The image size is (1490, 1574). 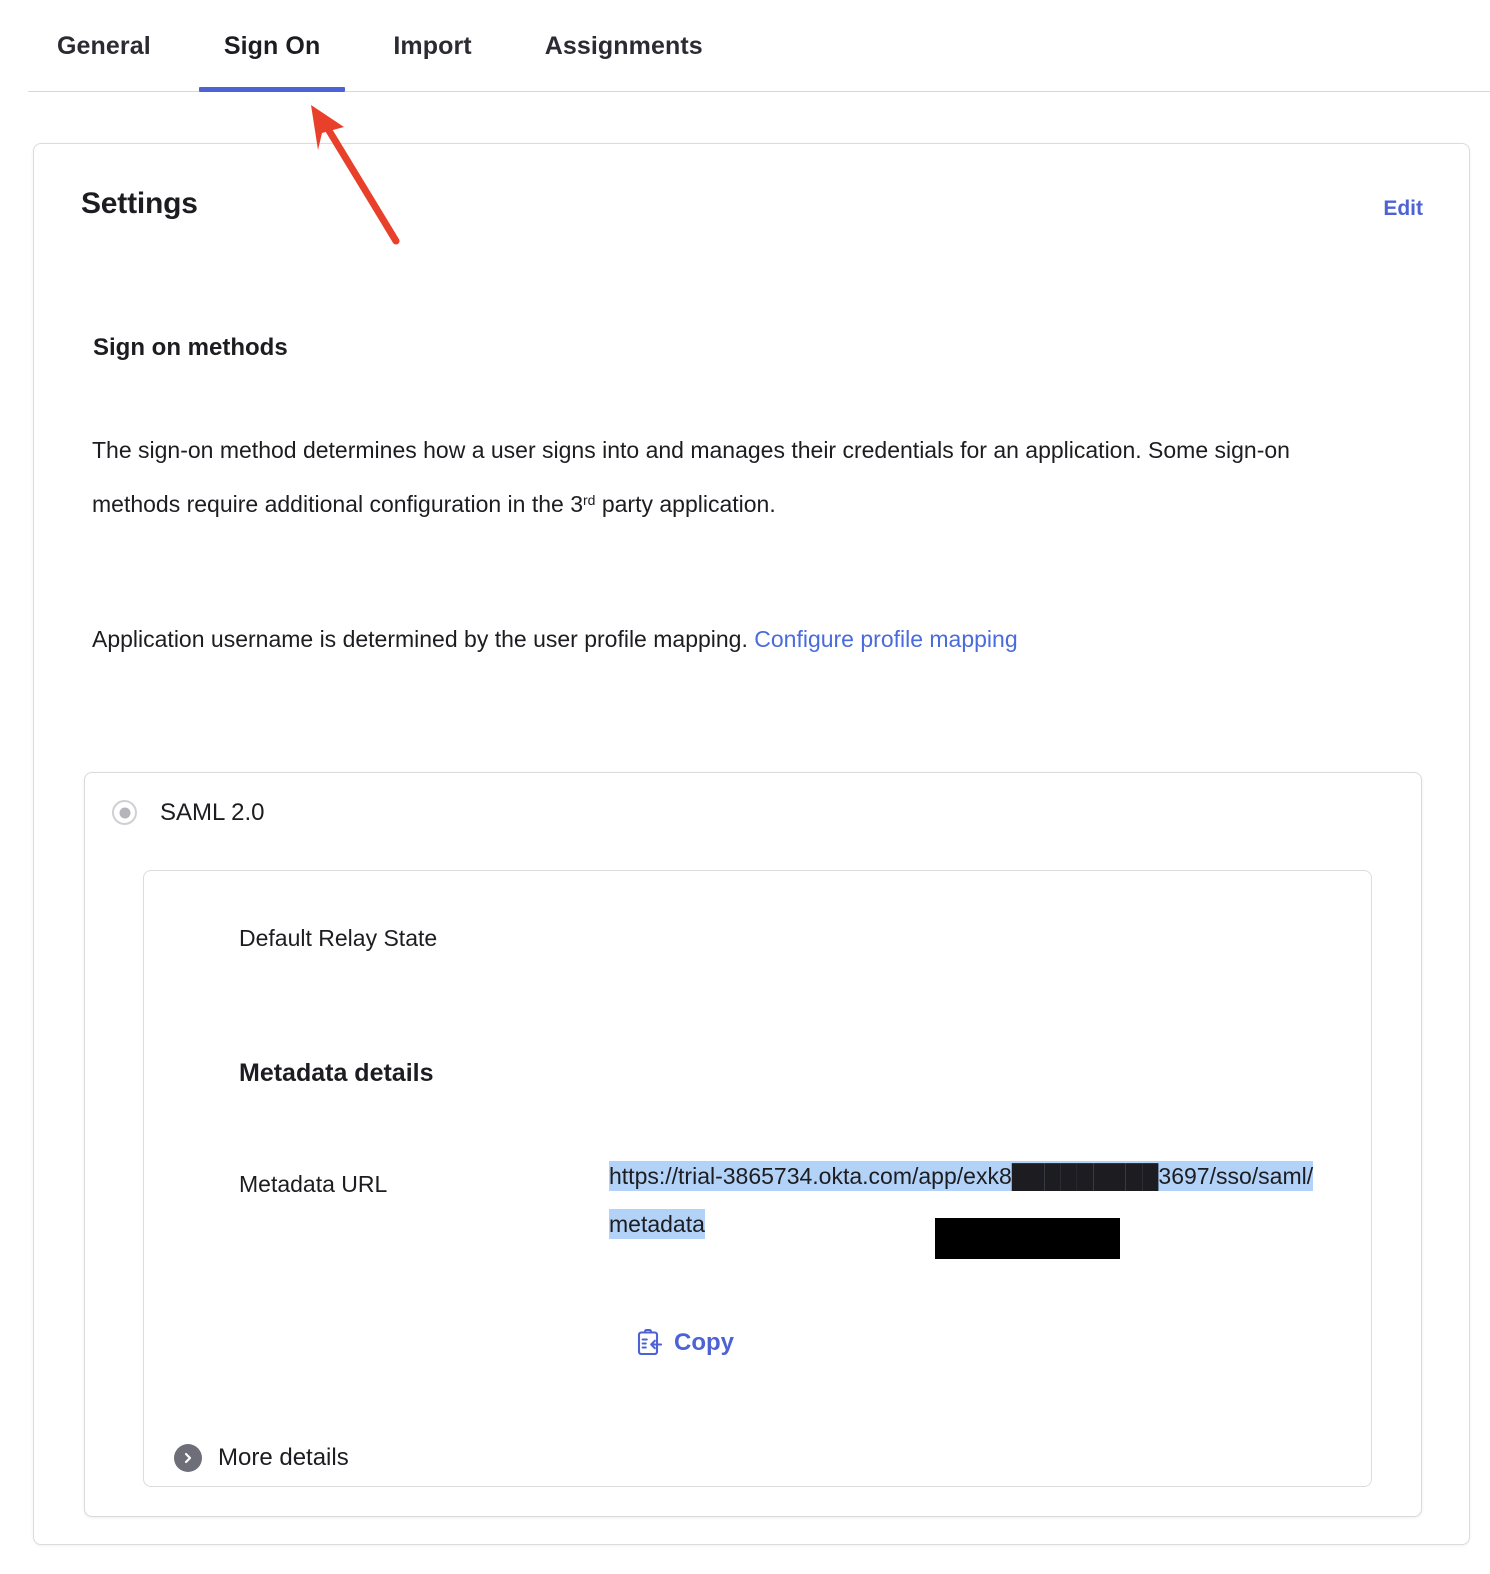 I want to click on page-title: Settings, so click(x=139, y=203).